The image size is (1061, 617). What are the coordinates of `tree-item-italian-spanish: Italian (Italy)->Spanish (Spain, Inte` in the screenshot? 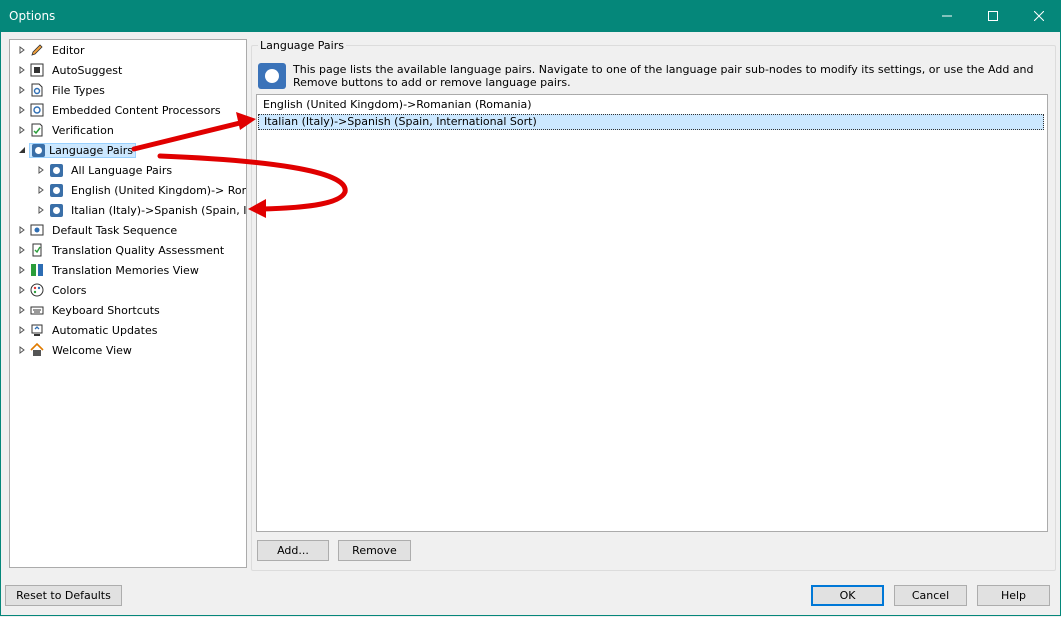 It's located at (141, 210).